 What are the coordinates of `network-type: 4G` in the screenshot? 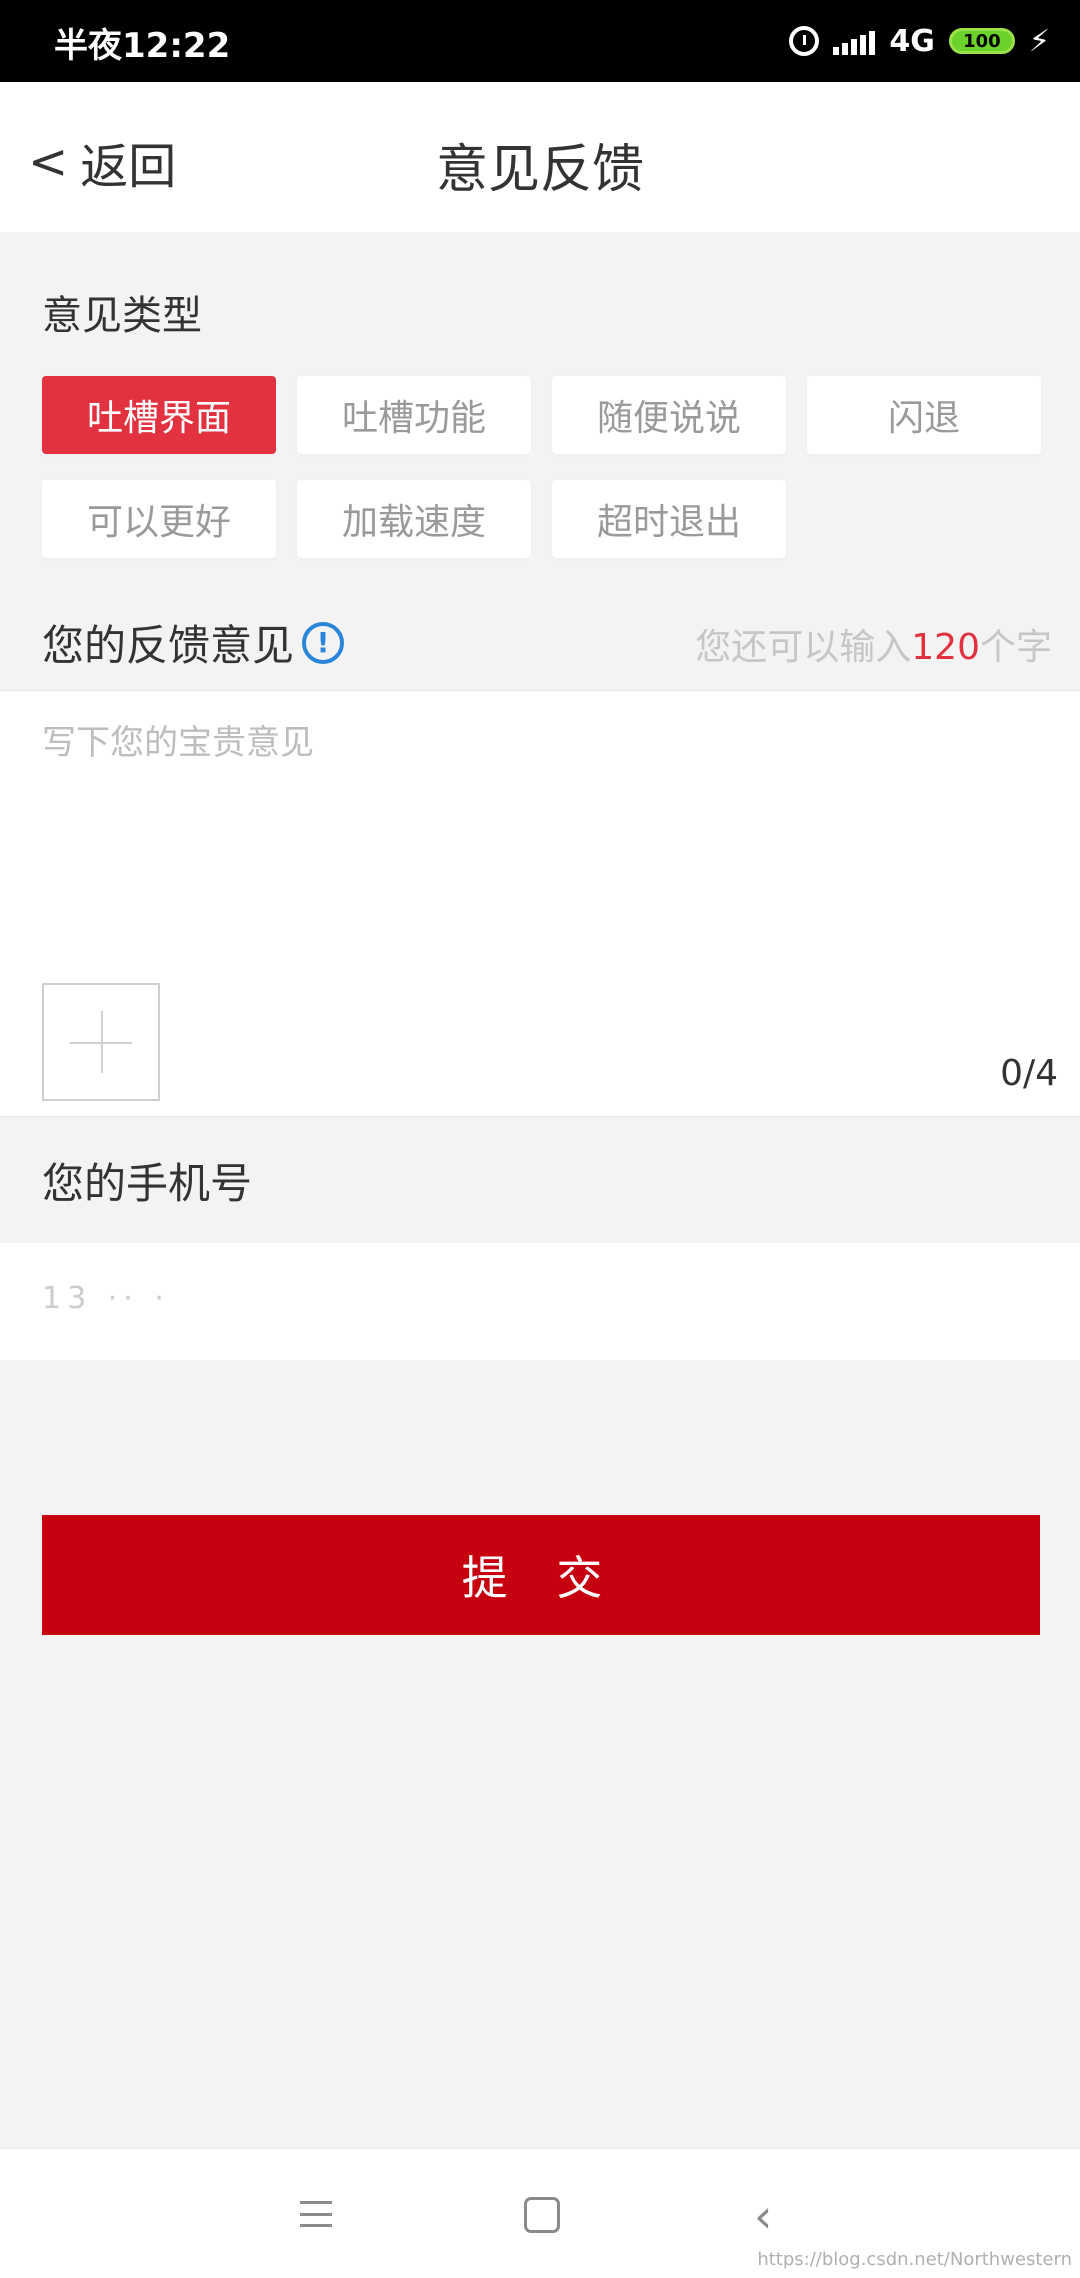 It's located at (912, 41).